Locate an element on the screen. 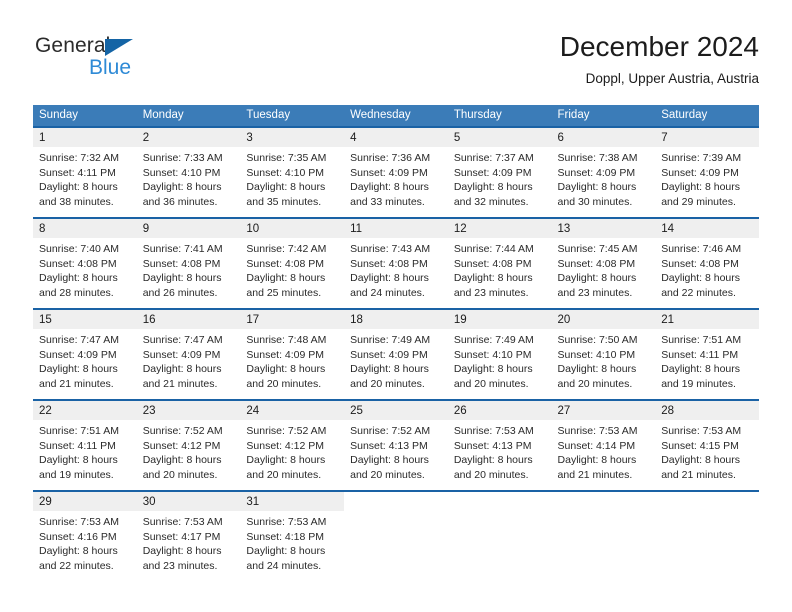 The width and height of the screenshot is (792, 612). location-subtitle: Doppl, Upper Austria, Austria is located at coordinates (672, 78).